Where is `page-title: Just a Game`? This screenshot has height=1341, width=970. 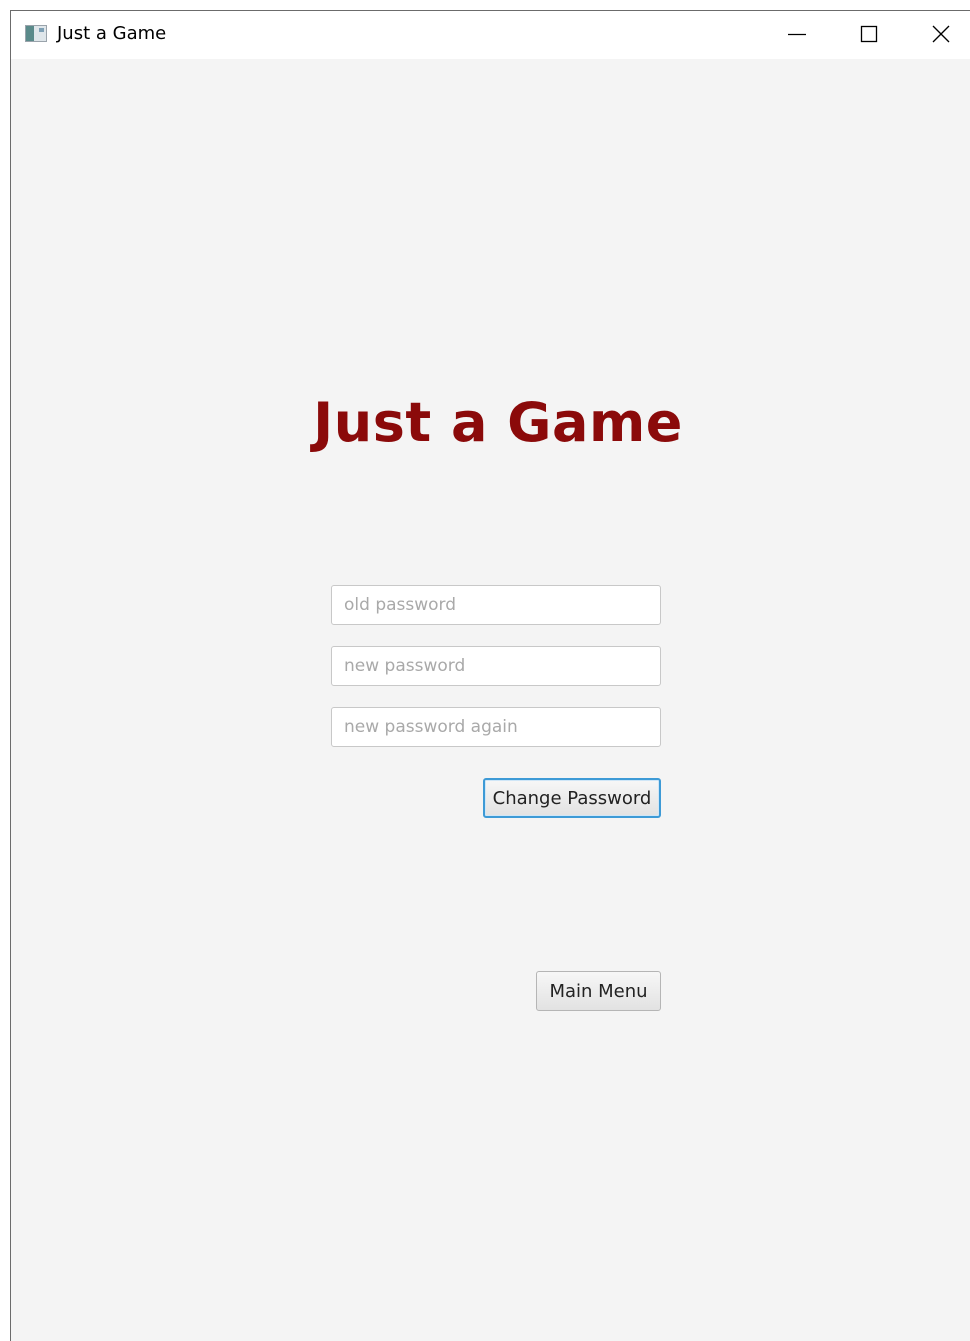 page-title: Just a Game is located at coordinates (498, 422).